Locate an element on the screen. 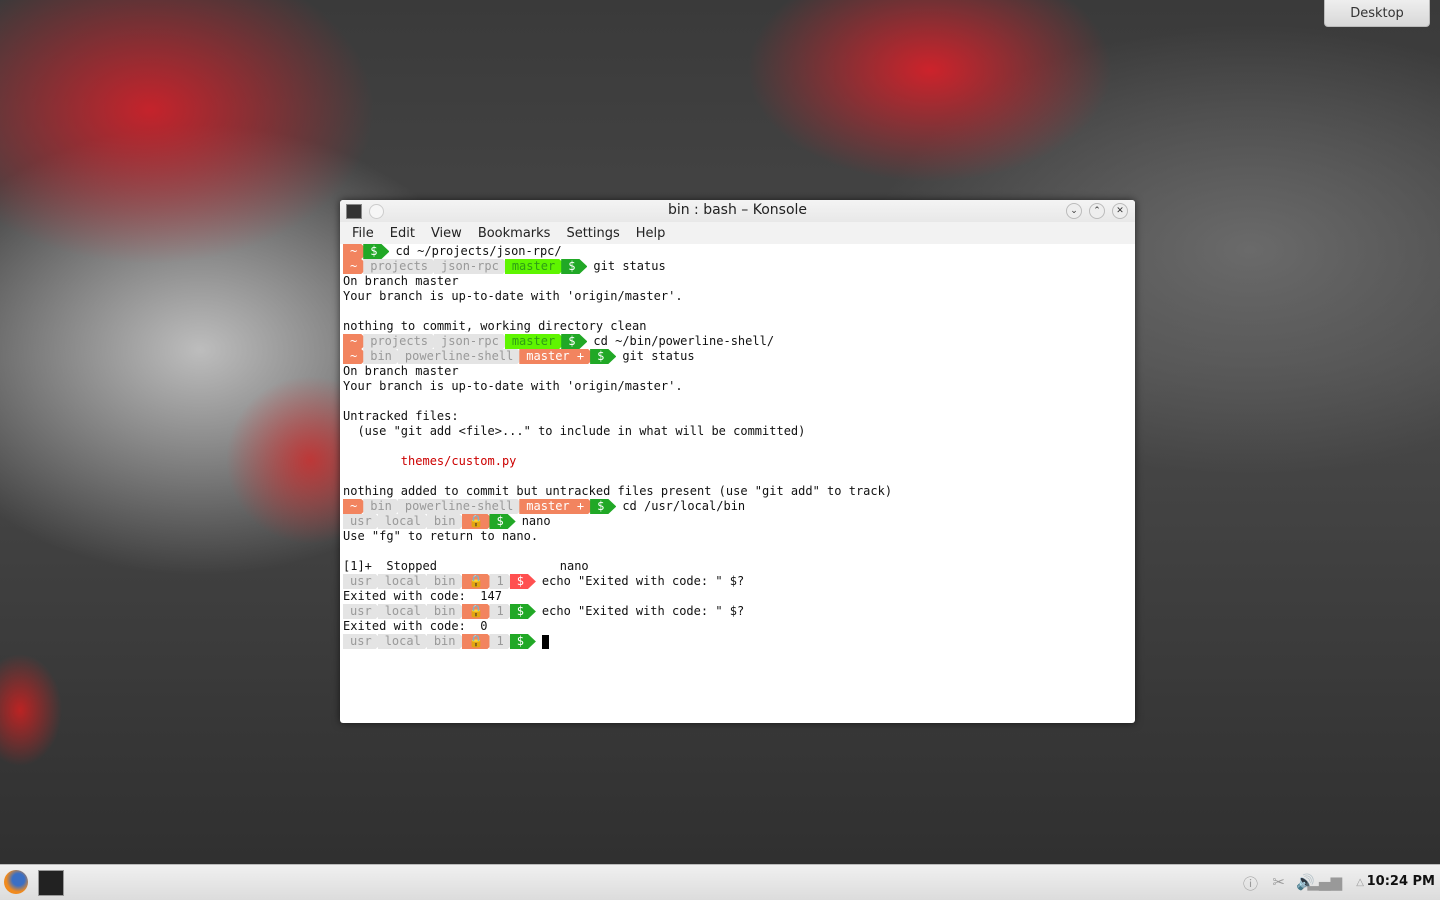 The height and width of the screenshot is (900, 1440). output-line: themes/custom.py is located at coordinates (737, 461).